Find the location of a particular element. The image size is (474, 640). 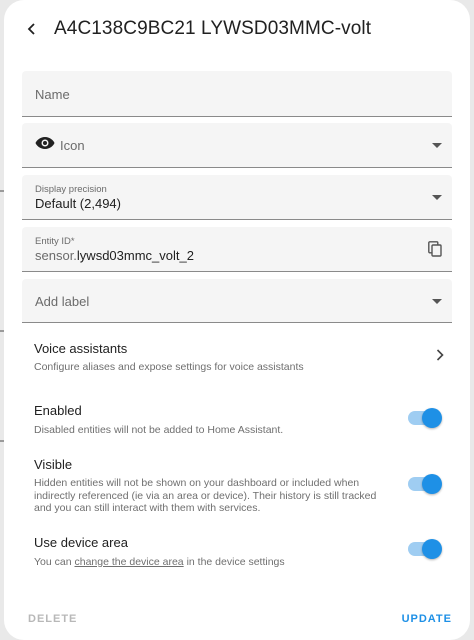

device-area-text-after: in the device settings is located at coordinates (234, 562).